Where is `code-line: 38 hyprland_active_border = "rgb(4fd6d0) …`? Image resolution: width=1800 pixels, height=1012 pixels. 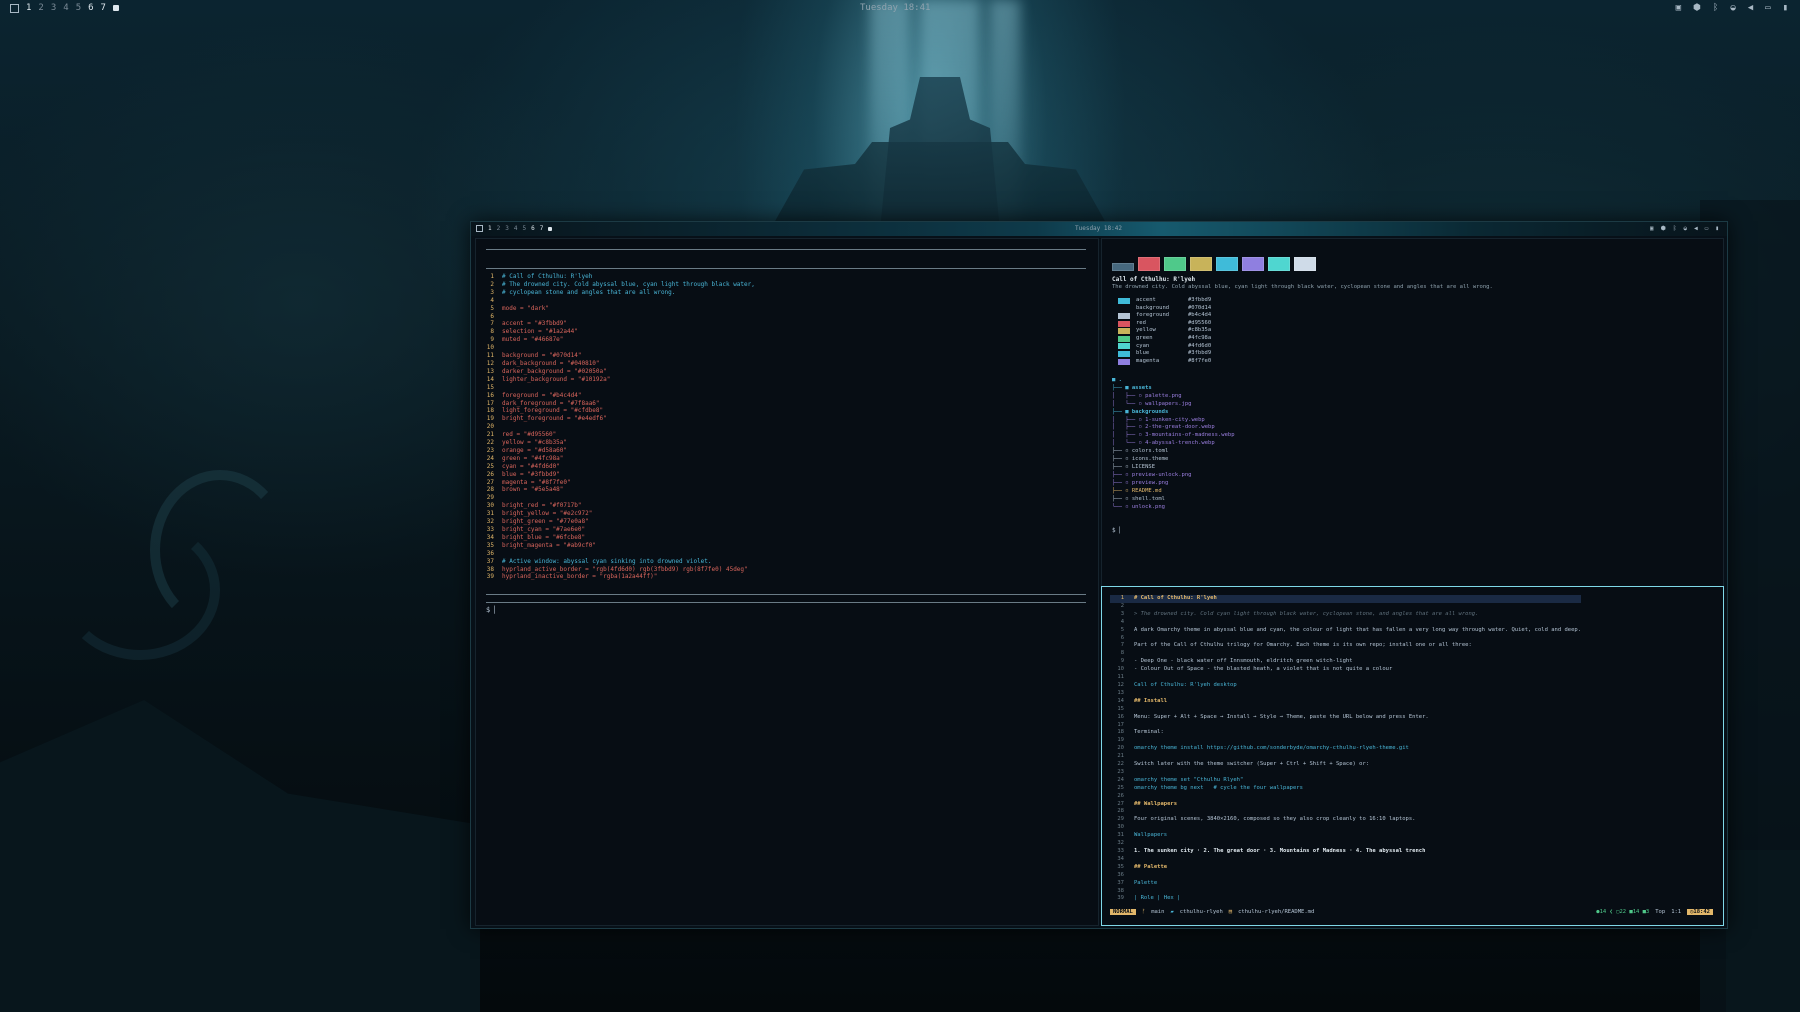
code-line: 38 hyprland_active_border = "rgb(4fd6d0) … is located at coordinates (617, 570).